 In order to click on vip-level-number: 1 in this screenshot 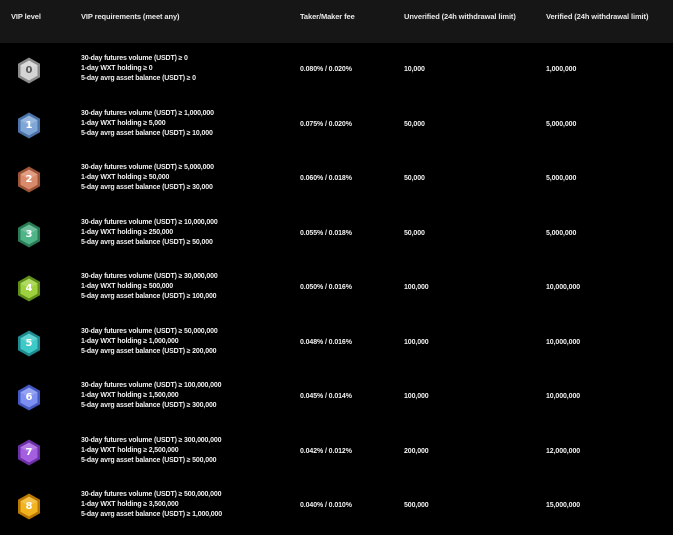, I will do `click(29, 125)`.